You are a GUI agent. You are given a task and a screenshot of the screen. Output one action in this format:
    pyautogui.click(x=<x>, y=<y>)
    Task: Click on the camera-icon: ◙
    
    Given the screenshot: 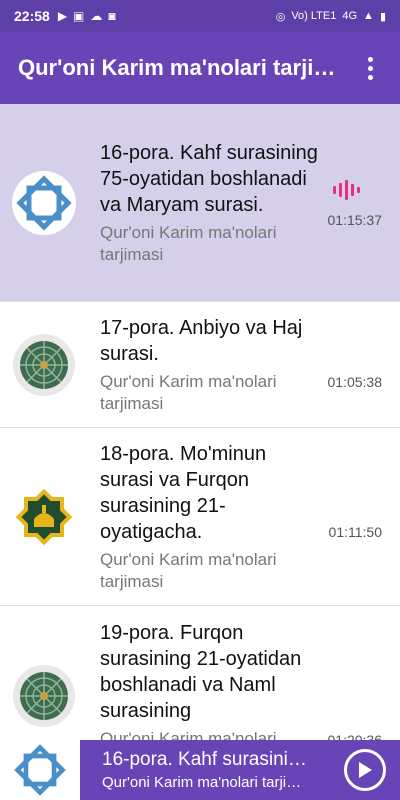 What is the action you would take?
    pyautogui.click(x=112, y=16)
    